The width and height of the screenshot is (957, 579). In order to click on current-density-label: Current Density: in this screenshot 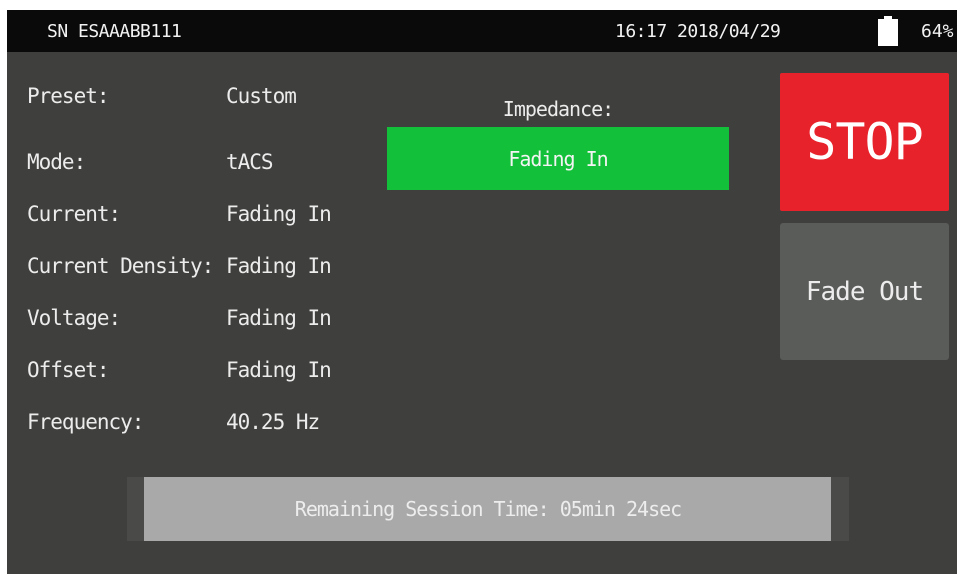, I will do `click(120, 266)`.